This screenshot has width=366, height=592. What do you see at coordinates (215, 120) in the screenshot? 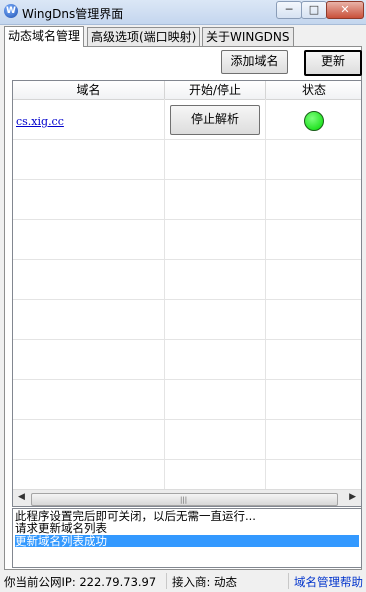
I see `stop-resolve-button: 停止解析` at bounding box center [215, 120].